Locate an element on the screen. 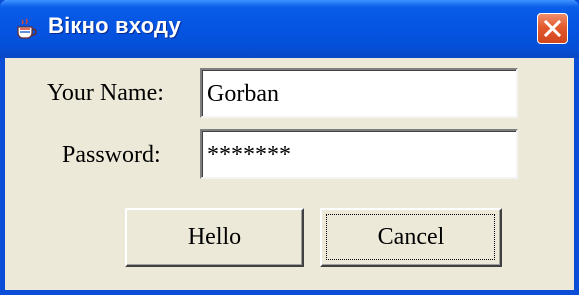 The height and width of the screenshot is (295, 579). password-input is located at coordinates (359, 154).